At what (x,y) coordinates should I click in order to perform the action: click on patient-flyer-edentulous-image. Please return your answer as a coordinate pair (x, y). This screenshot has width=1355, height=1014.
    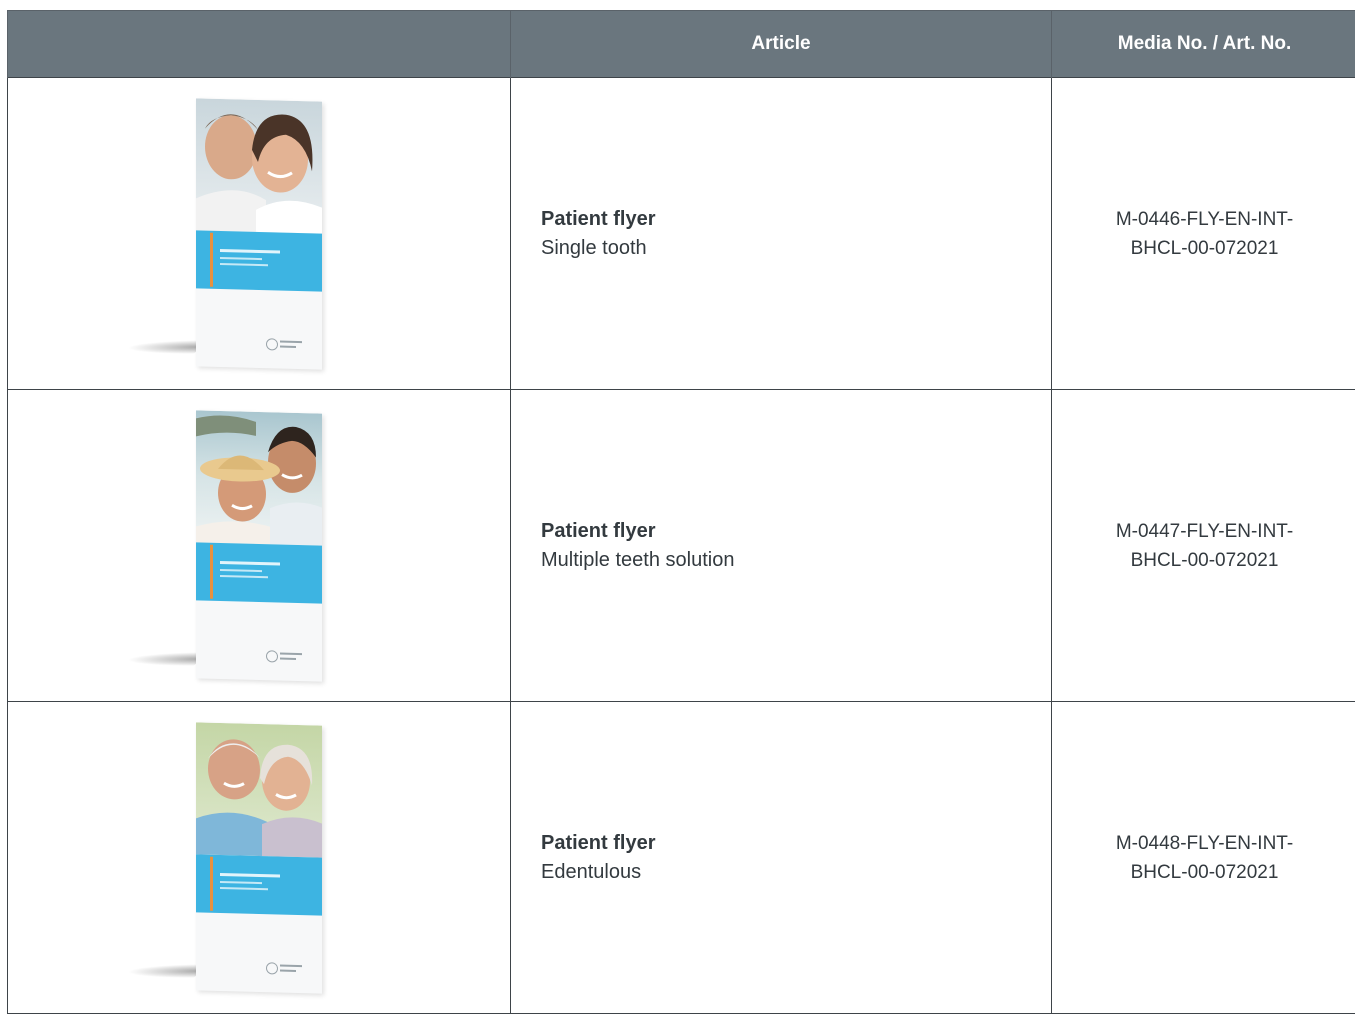
    Looking at the image, I should click on (259, 857).